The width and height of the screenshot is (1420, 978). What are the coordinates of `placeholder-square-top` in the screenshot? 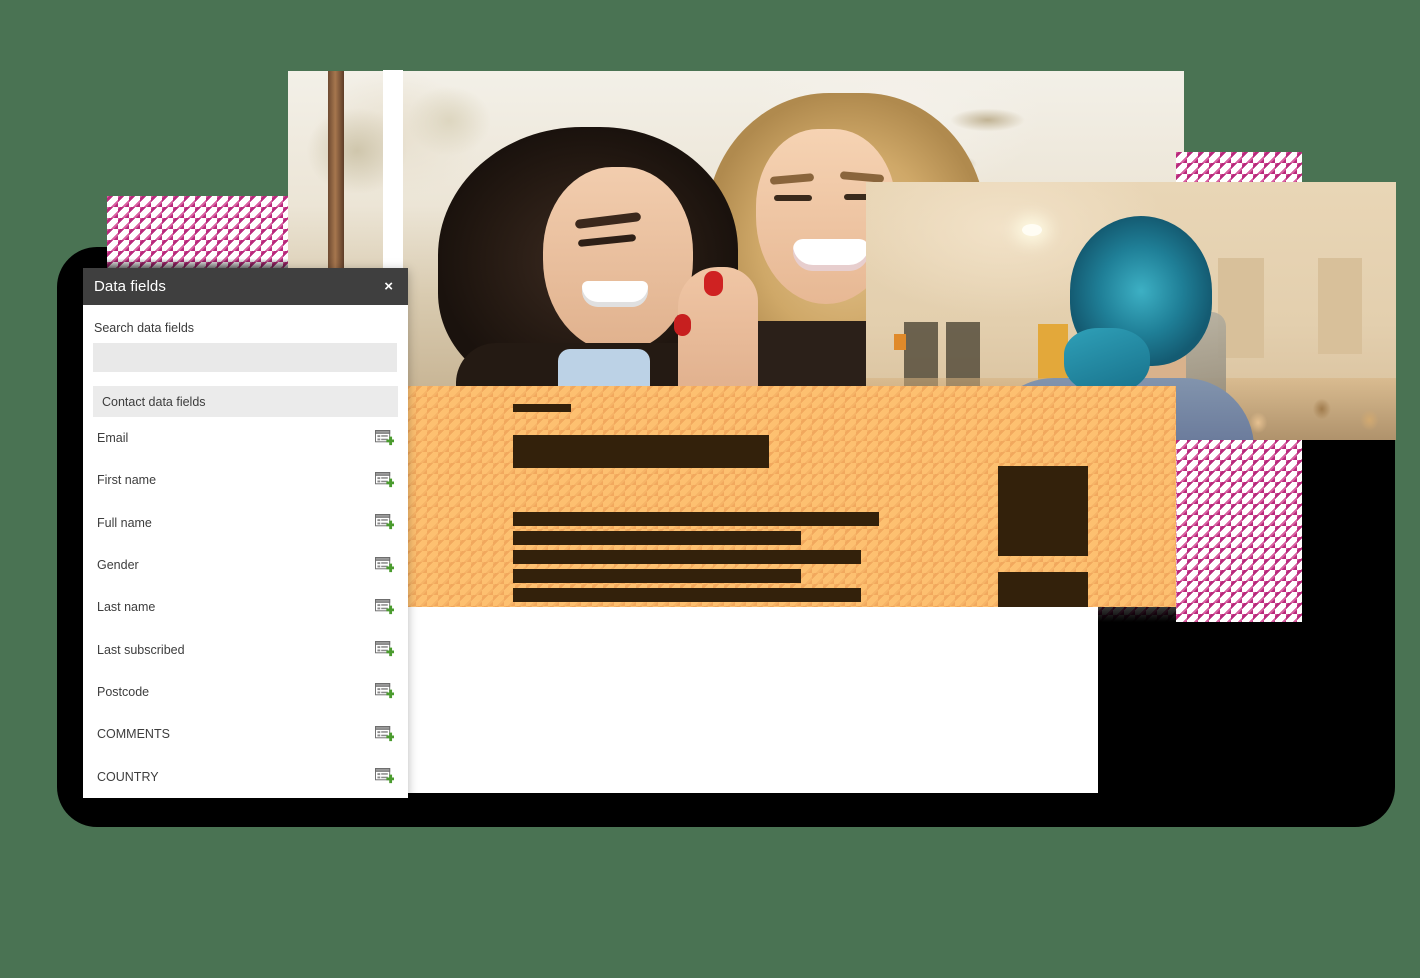 It's located at (1043, 511).